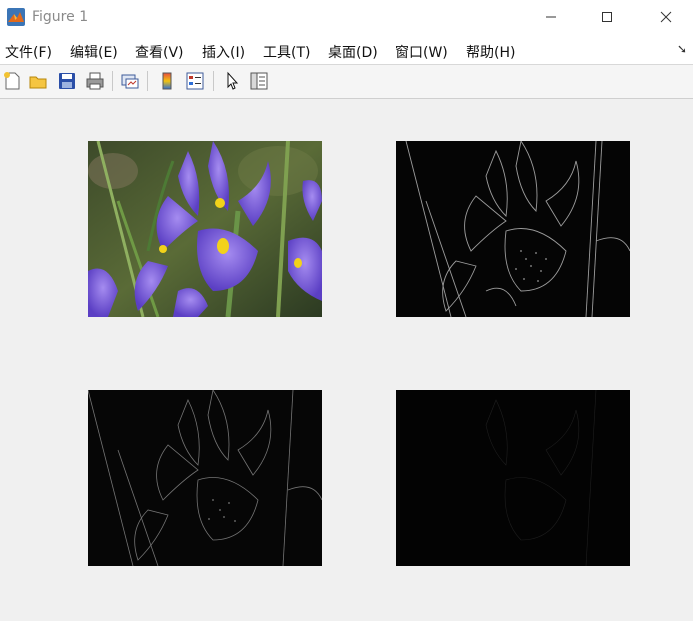 The height and width of the screenshot is (621, 693). I want to click on edge-map-dark, so click(513, 478).